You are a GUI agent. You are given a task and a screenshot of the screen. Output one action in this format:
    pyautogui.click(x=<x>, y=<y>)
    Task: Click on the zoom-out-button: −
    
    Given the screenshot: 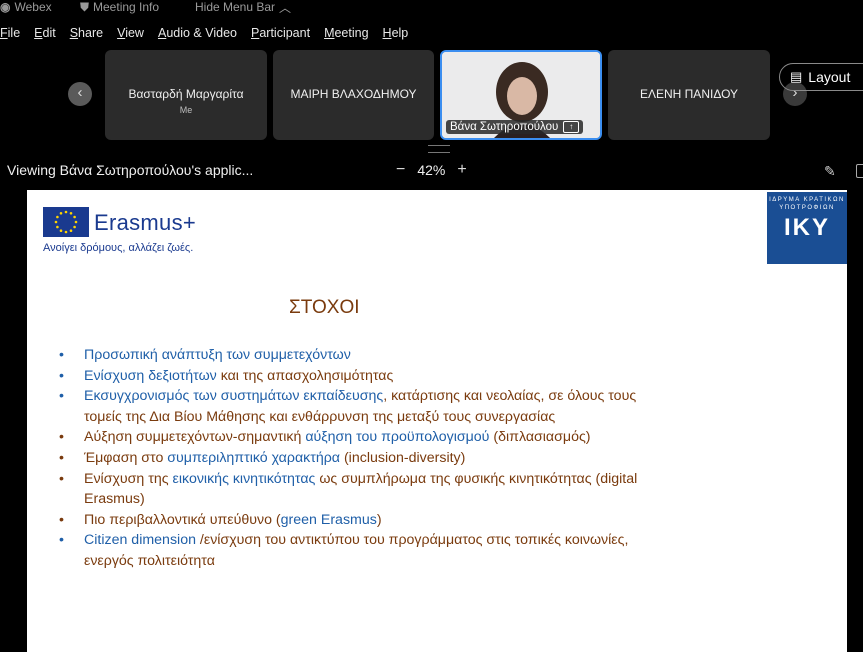 What is the action you would take?
    pyautogui.click(x=400, y=170)
    